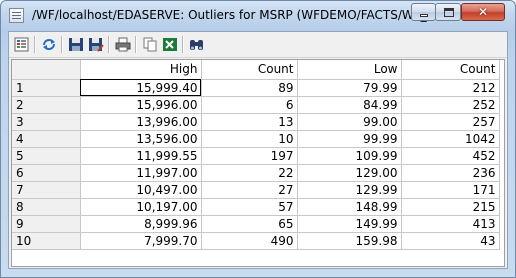 Image resolution: width=516 pixels, height=278 pixels. I want to click on table-row: 1 15,999.40 89 79.99 212, so click(256, 88).